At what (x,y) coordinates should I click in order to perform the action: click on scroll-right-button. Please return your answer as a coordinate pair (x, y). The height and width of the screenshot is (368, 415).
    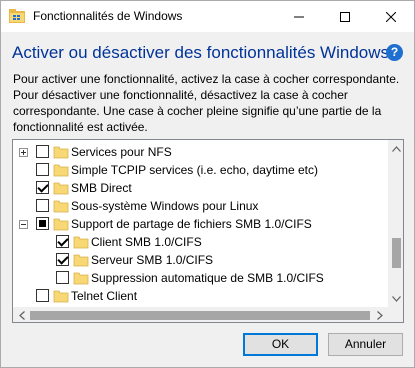
    Looking at the image, I should click on (379, 314).